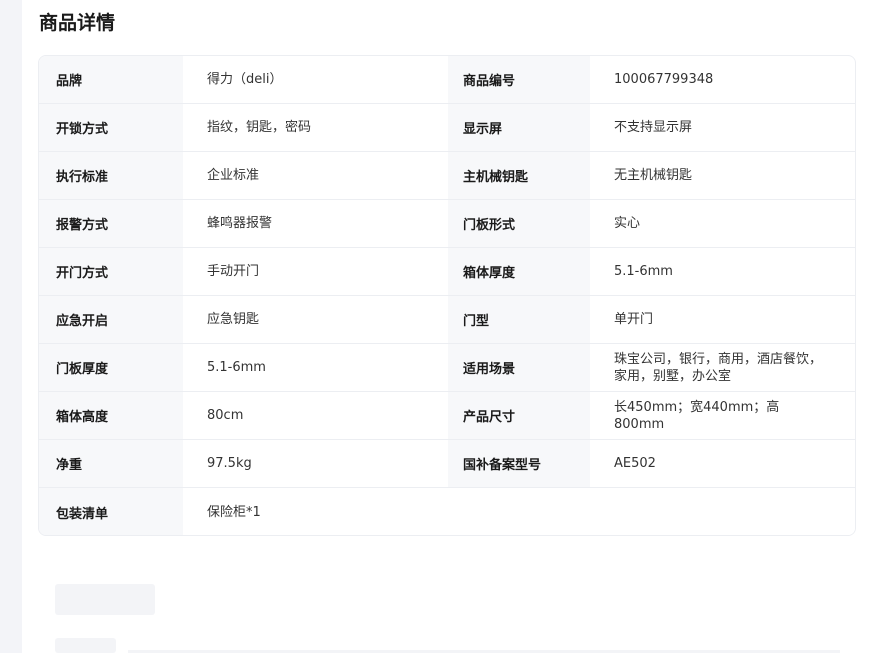 The image size is (871, 653). What do you see at coordinates (111, 223) in the screenshot?
I see `spec-label: 报警方式` at bounding box center [111, 223].